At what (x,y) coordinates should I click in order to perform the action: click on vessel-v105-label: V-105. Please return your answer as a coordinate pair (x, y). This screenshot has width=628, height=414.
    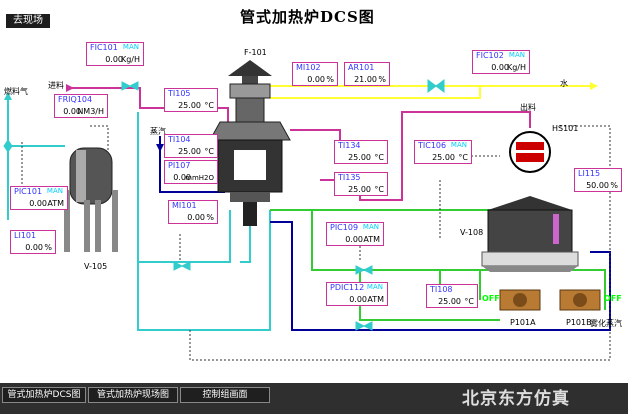
    Looking at the image, I should click on (96, 266).